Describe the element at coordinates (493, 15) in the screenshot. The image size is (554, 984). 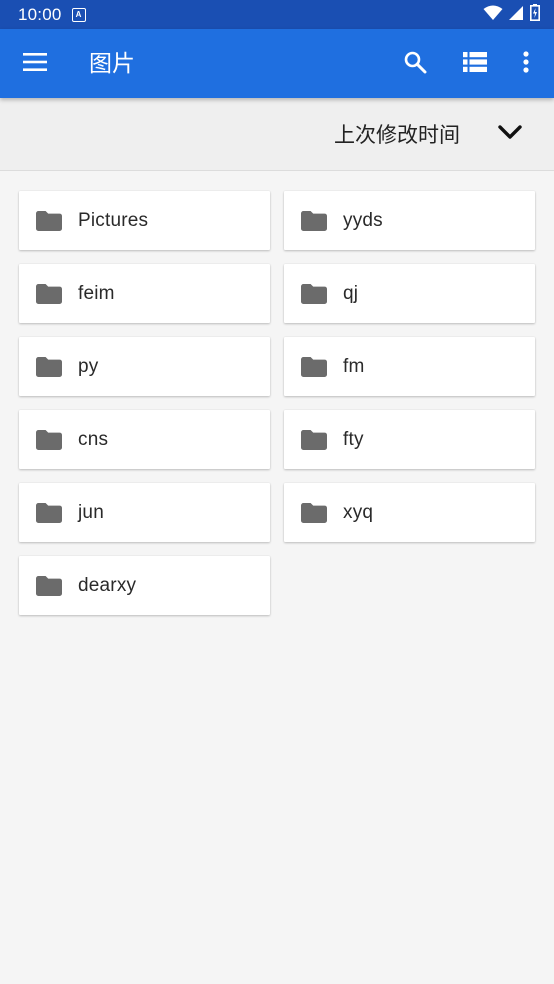
I see `wifi-icon` at that location.